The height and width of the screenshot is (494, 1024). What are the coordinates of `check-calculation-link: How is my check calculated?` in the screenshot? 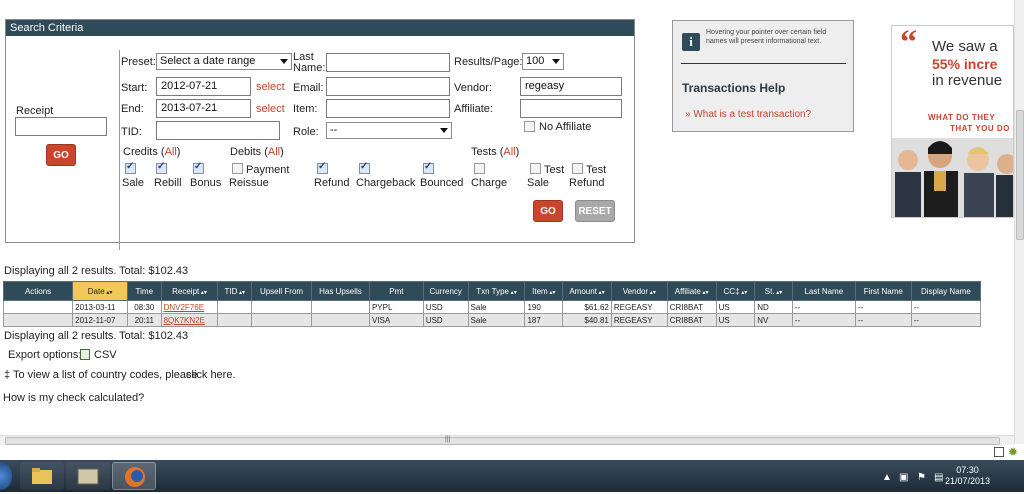 It's located at (73, 398).